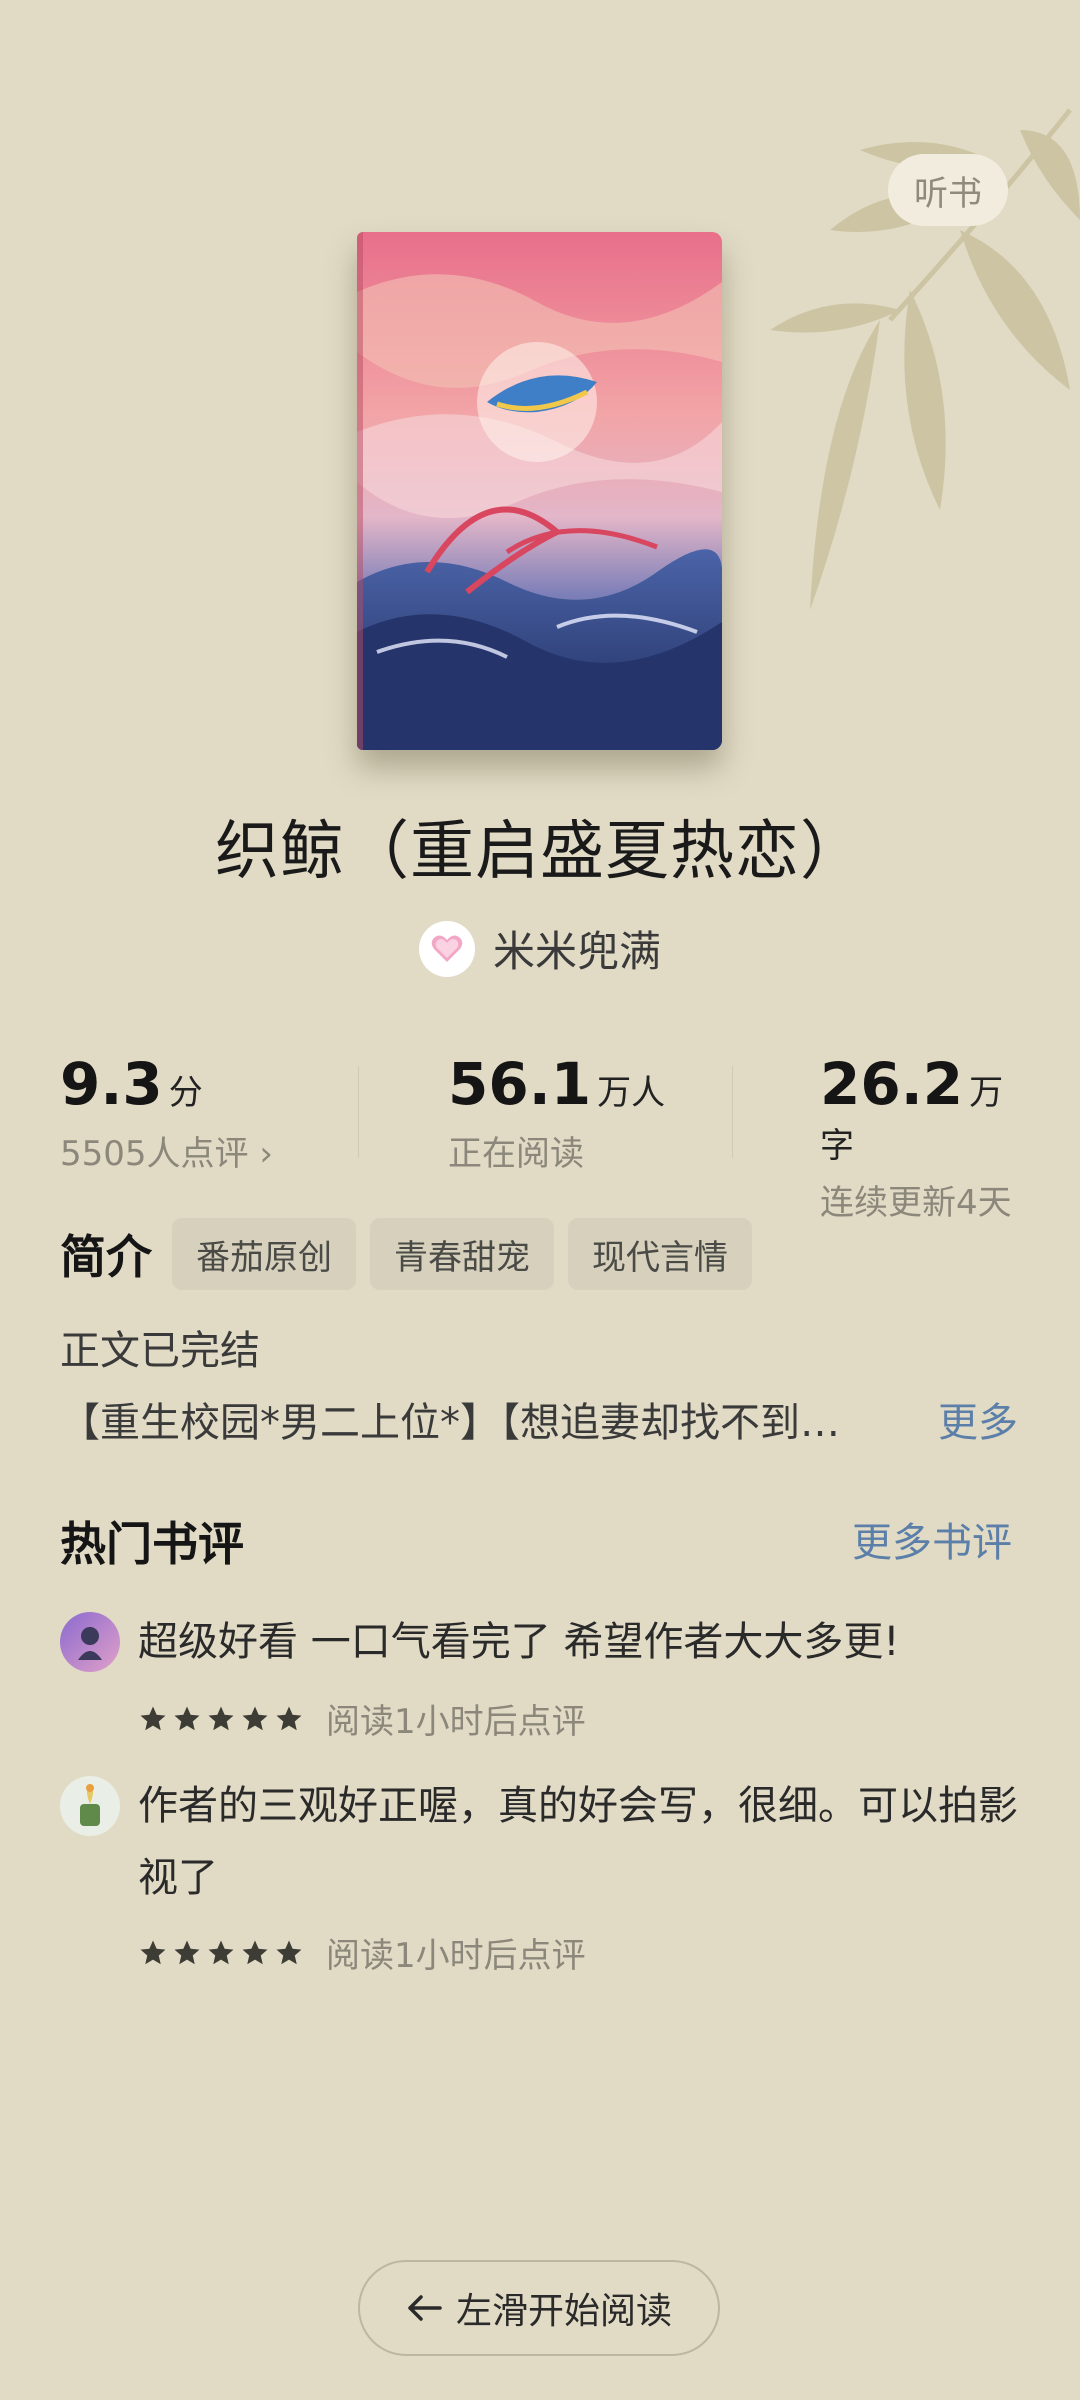 This screenshot has width=1080, height=2400. Describe the element at coordinates (540, 852) in the screenshot. I see `book-title: 织鲸（重启盛夏热恋）` at that location.